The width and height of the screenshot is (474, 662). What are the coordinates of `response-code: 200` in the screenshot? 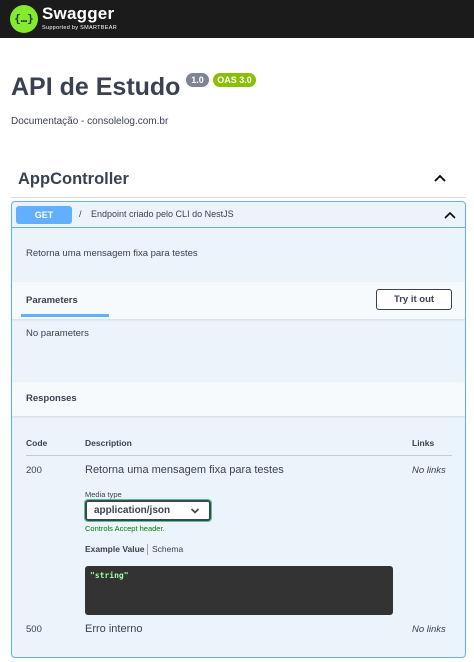 It's located at (34, 470).